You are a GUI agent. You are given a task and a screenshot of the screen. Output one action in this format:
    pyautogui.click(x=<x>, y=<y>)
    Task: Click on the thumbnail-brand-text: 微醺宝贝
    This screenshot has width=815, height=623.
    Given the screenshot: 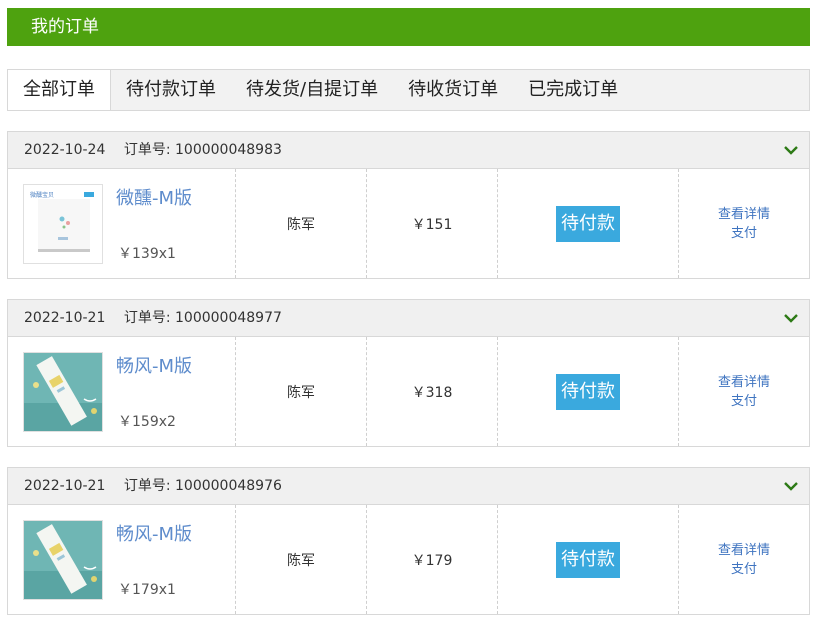 What is the action you would take?
    pyautogui.click(x=42, y=195)
    